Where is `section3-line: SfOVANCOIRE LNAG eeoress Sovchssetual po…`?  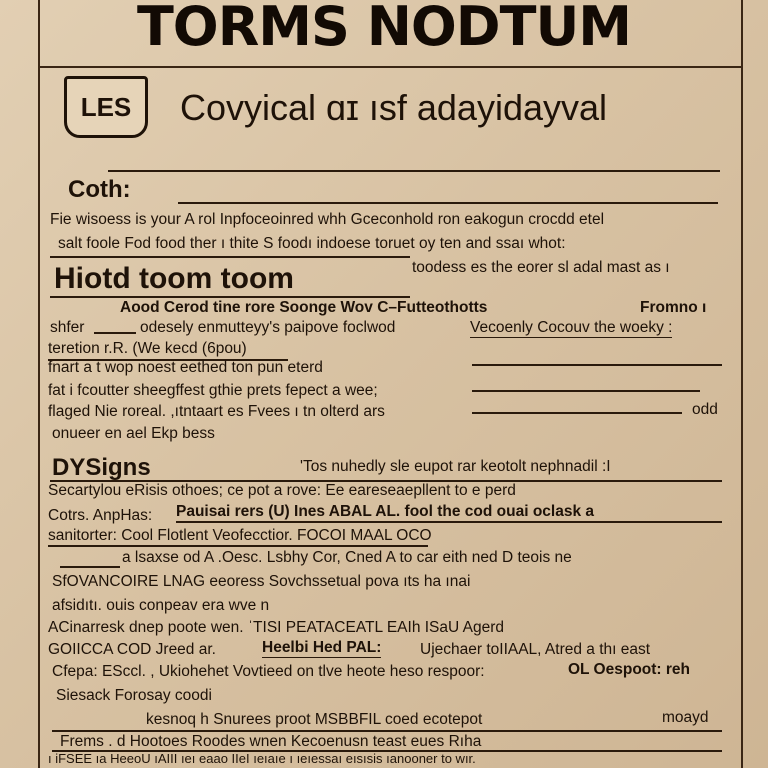 section3-line: SfOVANCOIRE LNAG eeoress Sovchssetual po… is located at coordinates (261, 581).